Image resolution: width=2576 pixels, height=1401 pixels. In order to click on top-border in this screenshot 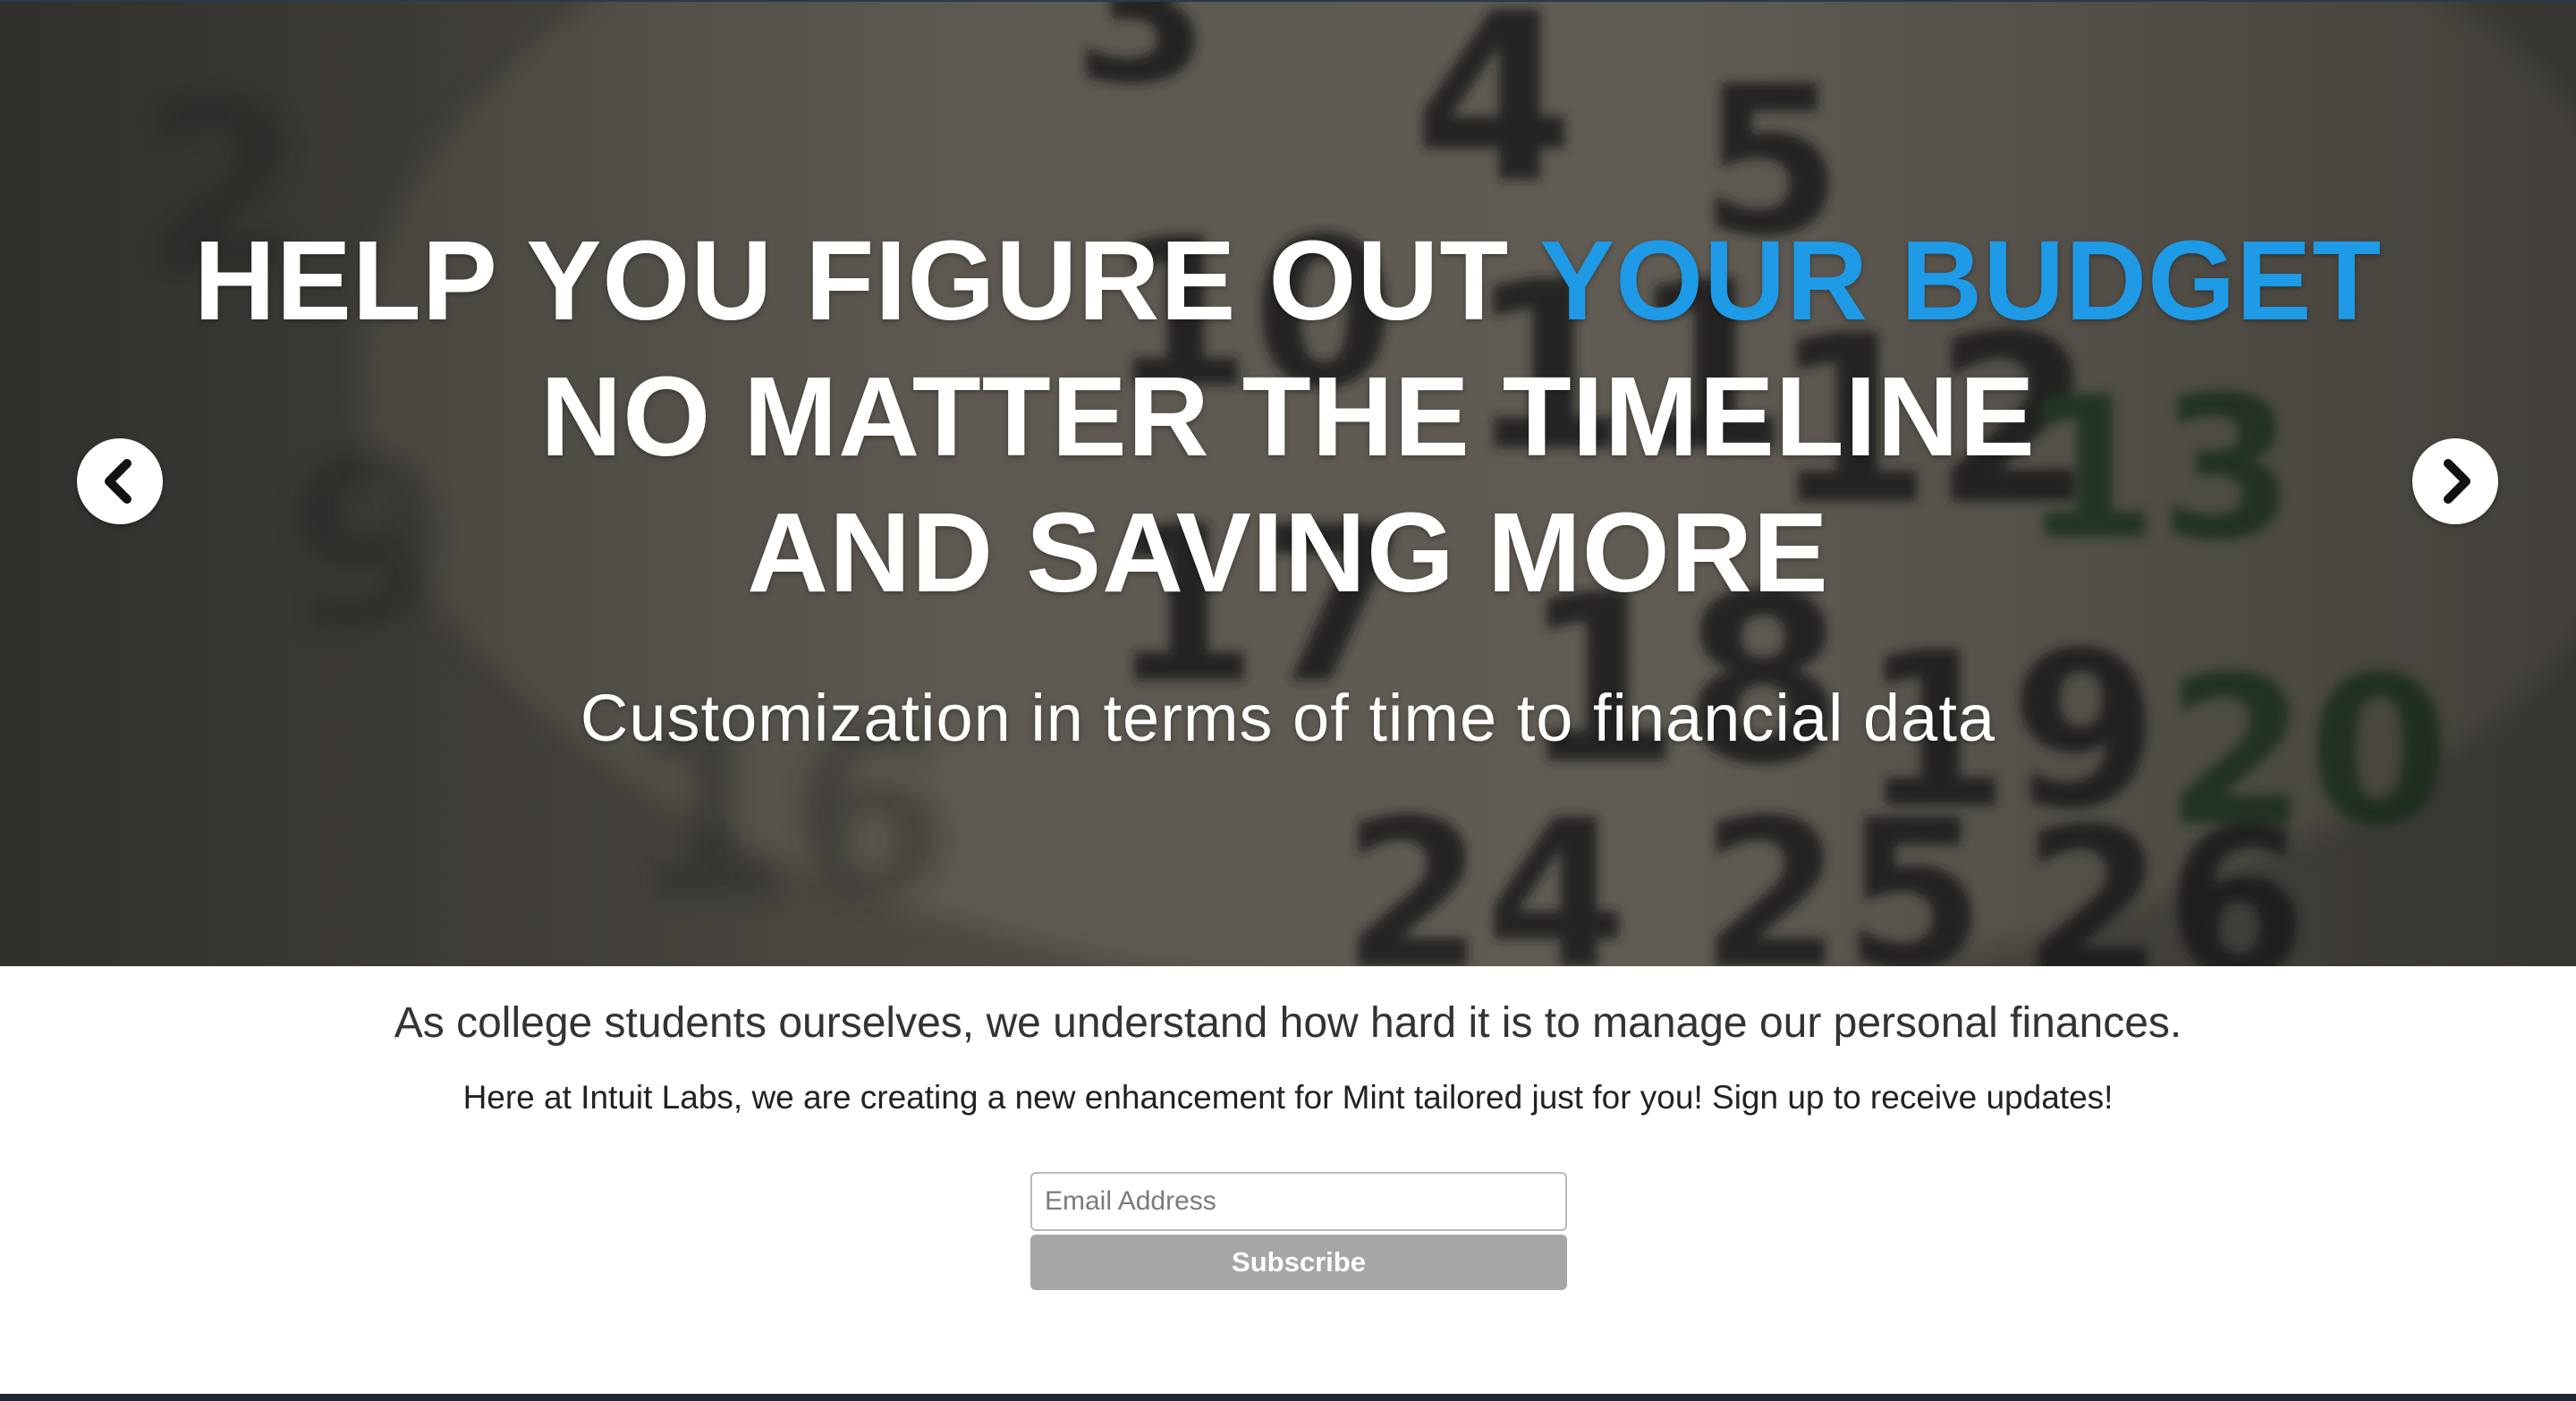, I will do `click(1288, 1)`.